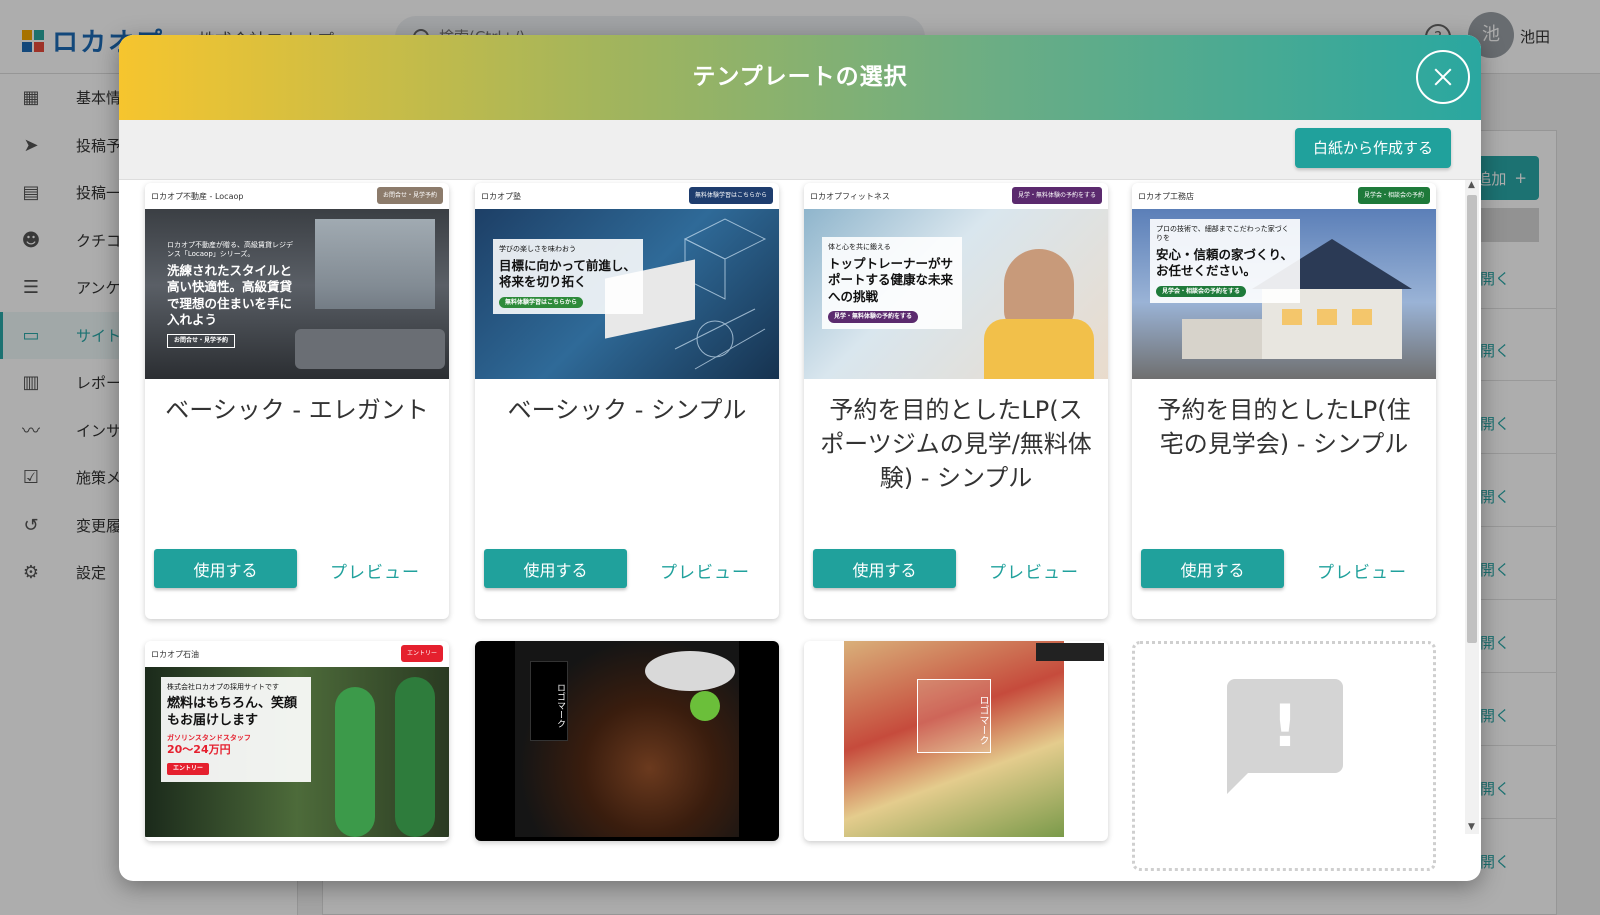 The width and height of the screenshot is (1600, 915). I want to click on thumb-cta: 見学・無料体験の予約をする, so click(873, 316).